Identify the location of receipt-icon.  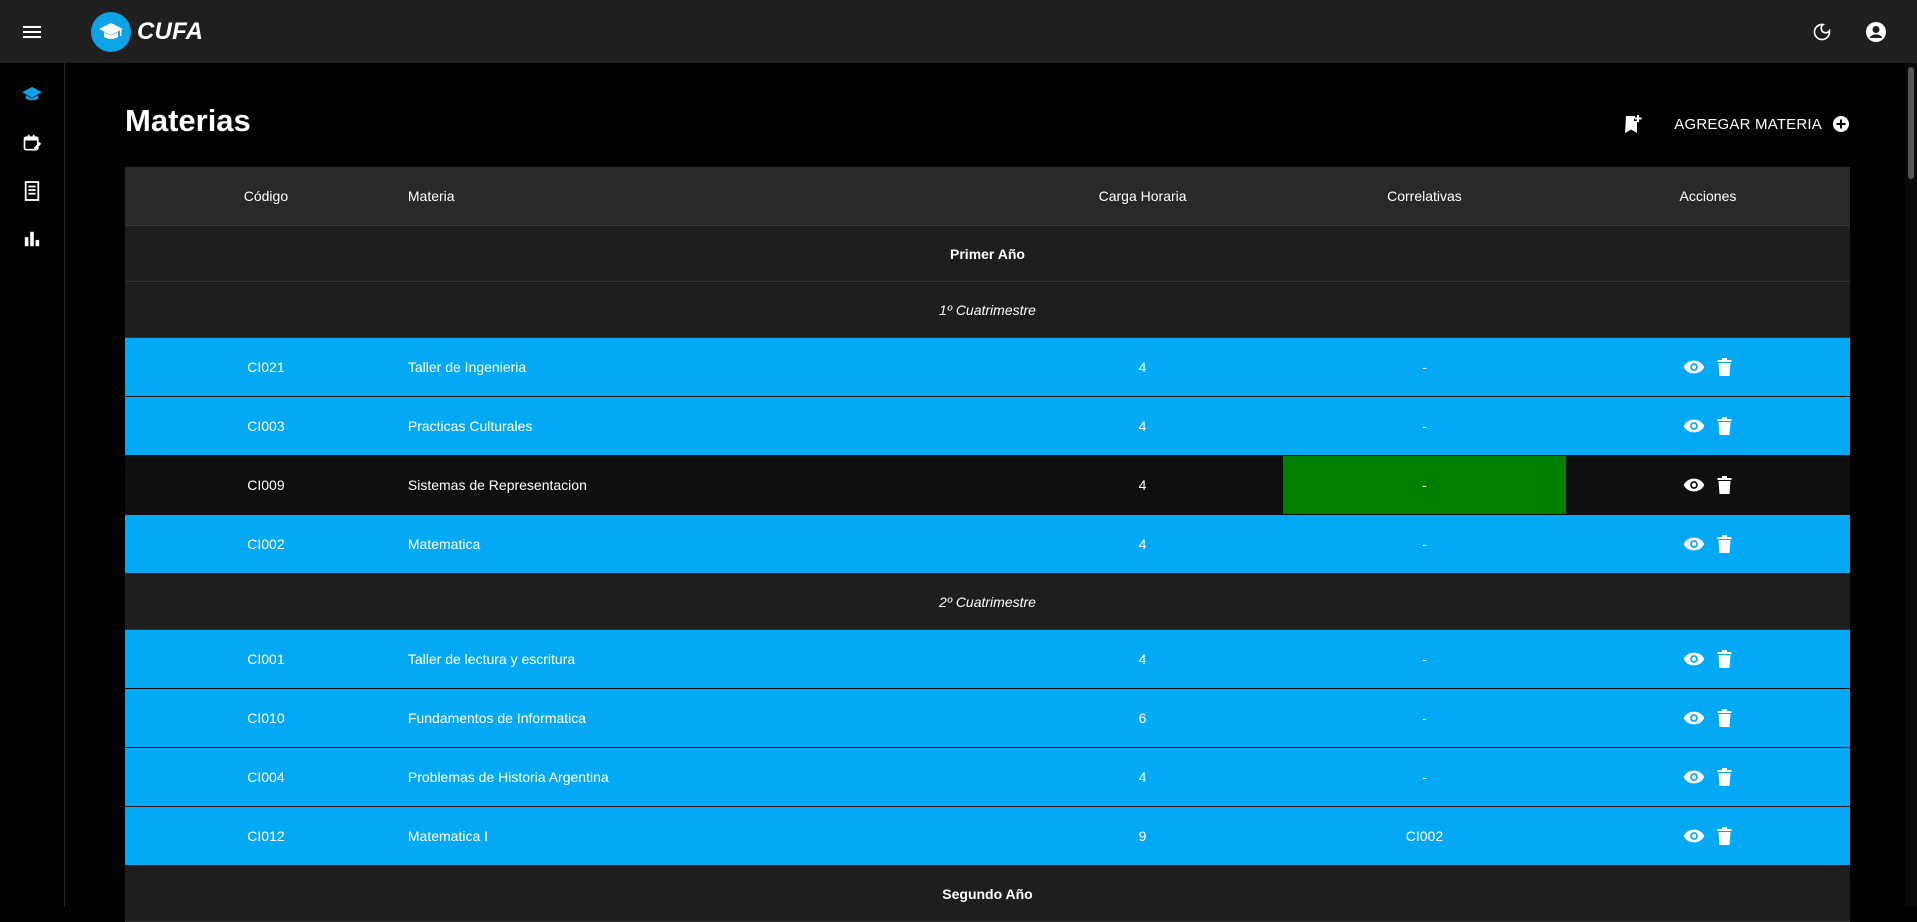
(32, 191).